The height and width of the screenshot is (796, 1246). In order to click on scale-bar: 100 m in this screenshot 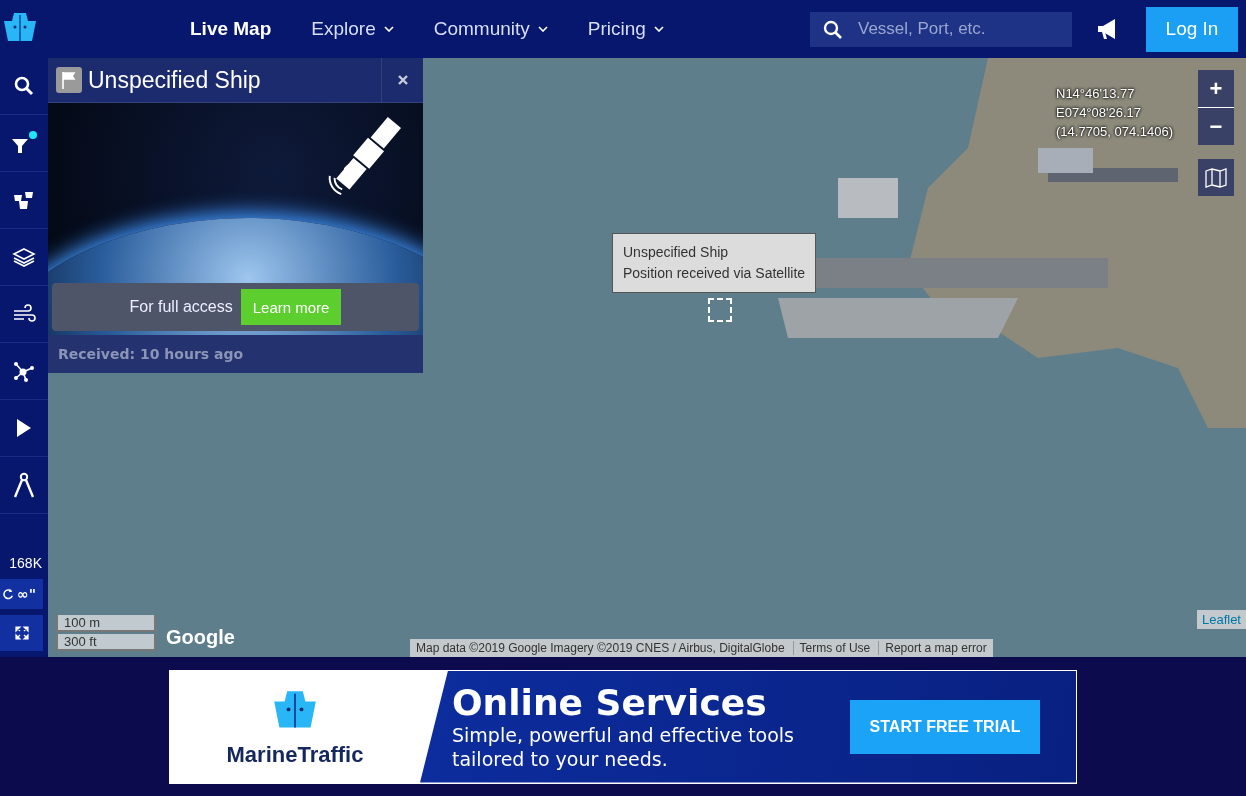, I will do `click(106, 623)`.